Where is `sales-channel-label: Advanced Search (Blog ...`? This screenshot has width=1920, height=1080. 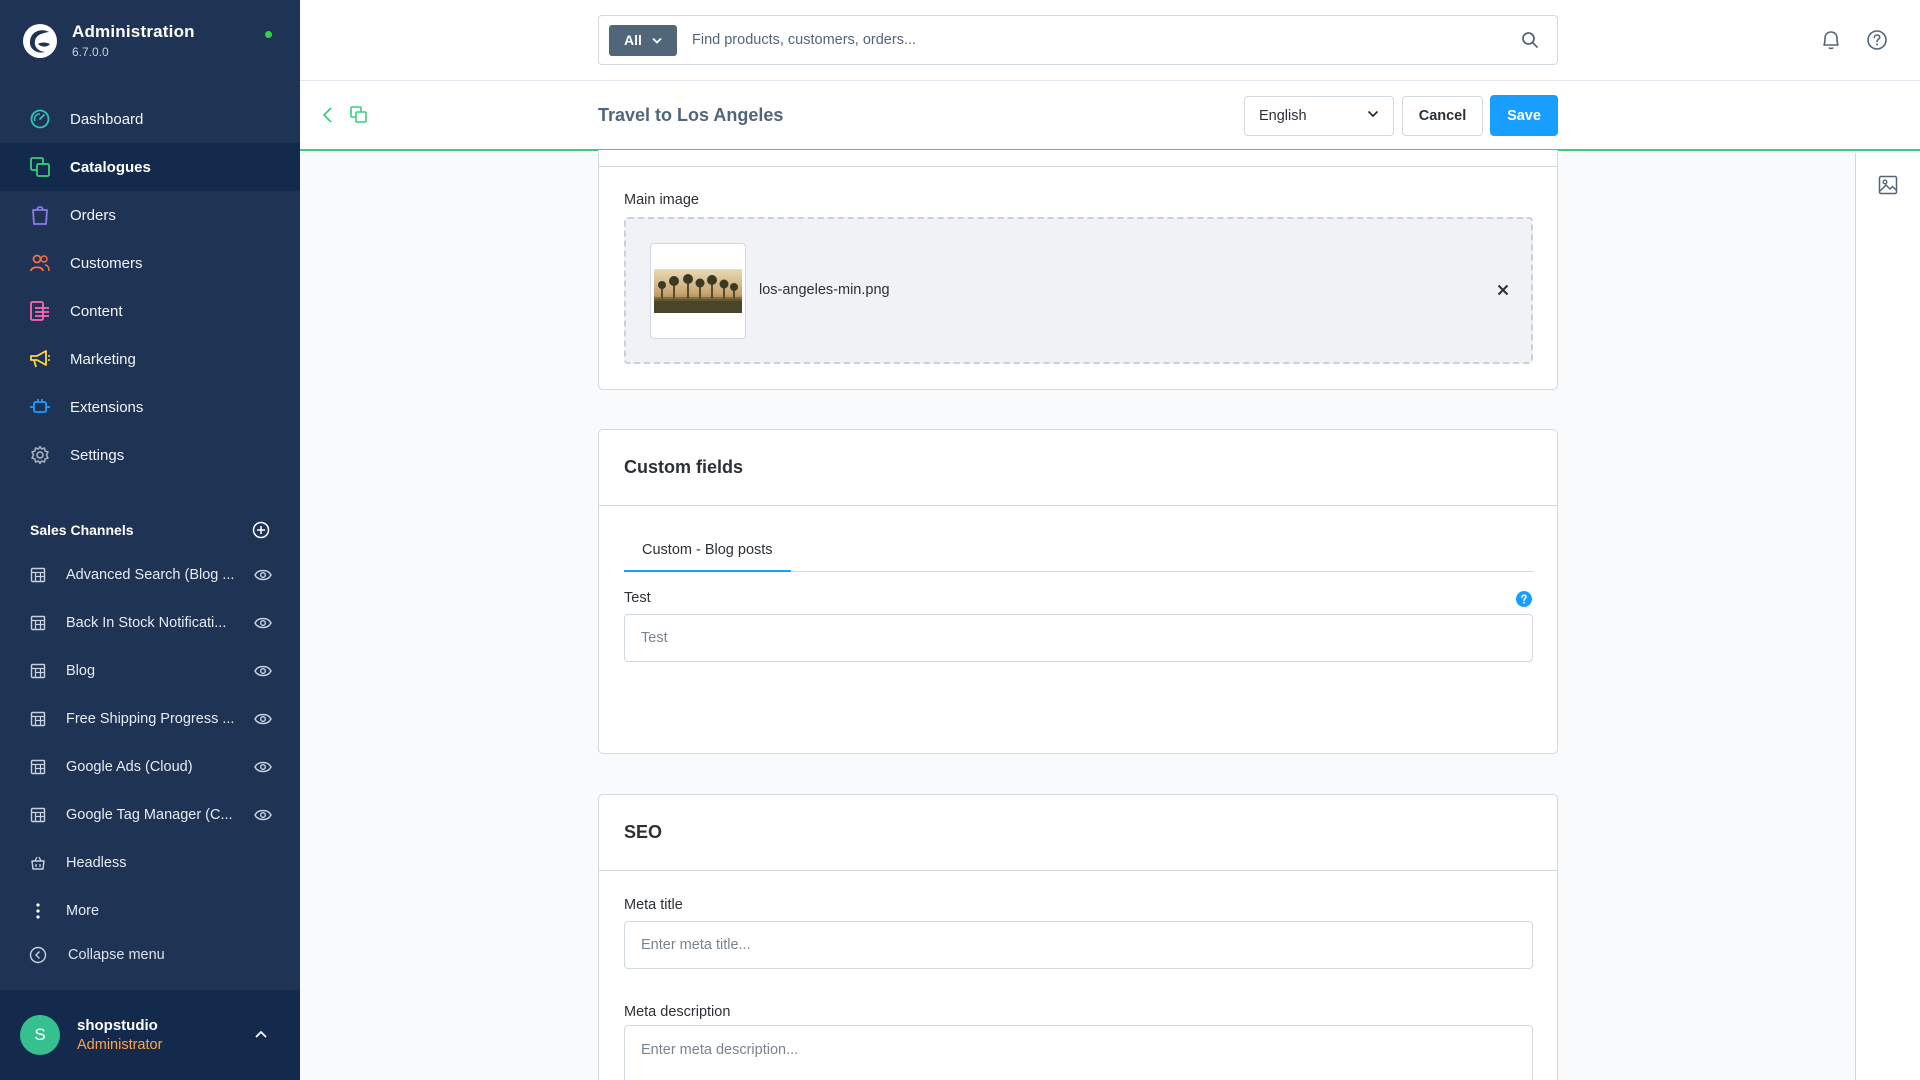 sales-channel-label: Advanced Search (Blog ... is located at coordinates (150, 575).